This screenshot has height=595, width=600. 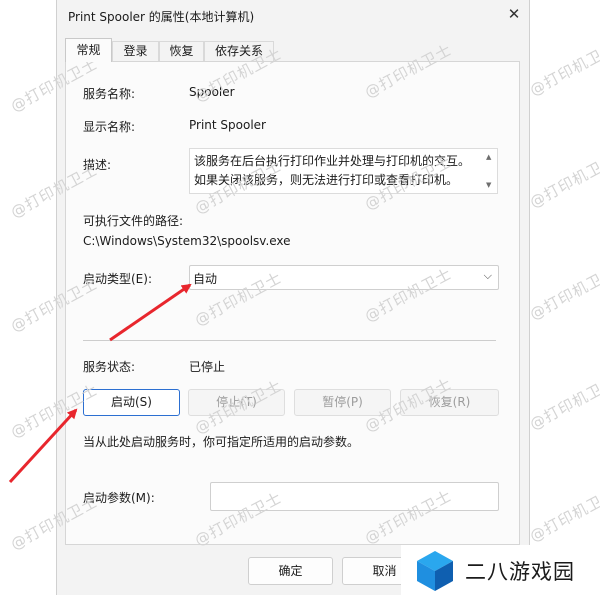 I want to click on display-name-value: Print Spooler, so click(x=227, y=125).